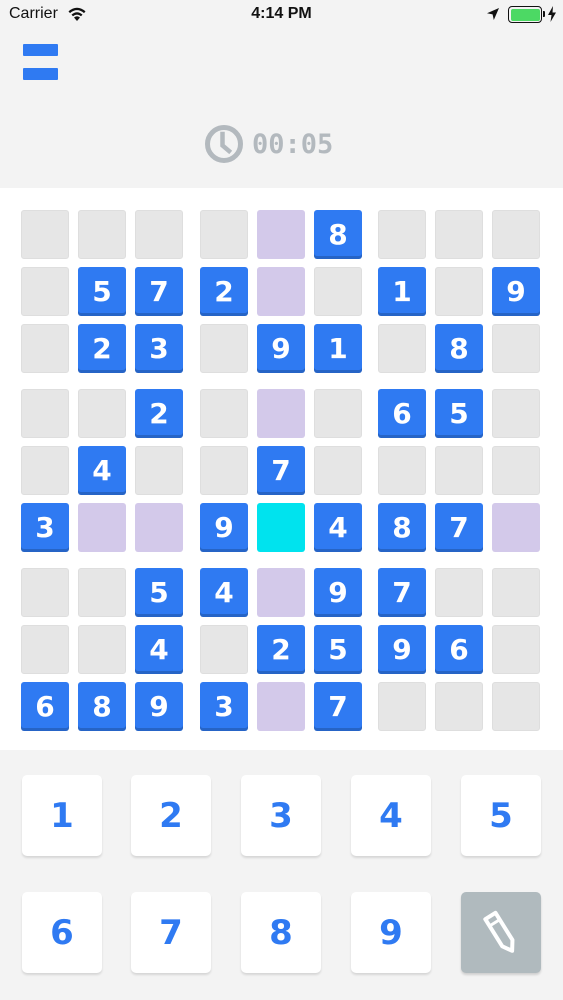  Describe the element at coordinates (171, 815) in the screenshot. I see `number-key-2: 2` at that location.